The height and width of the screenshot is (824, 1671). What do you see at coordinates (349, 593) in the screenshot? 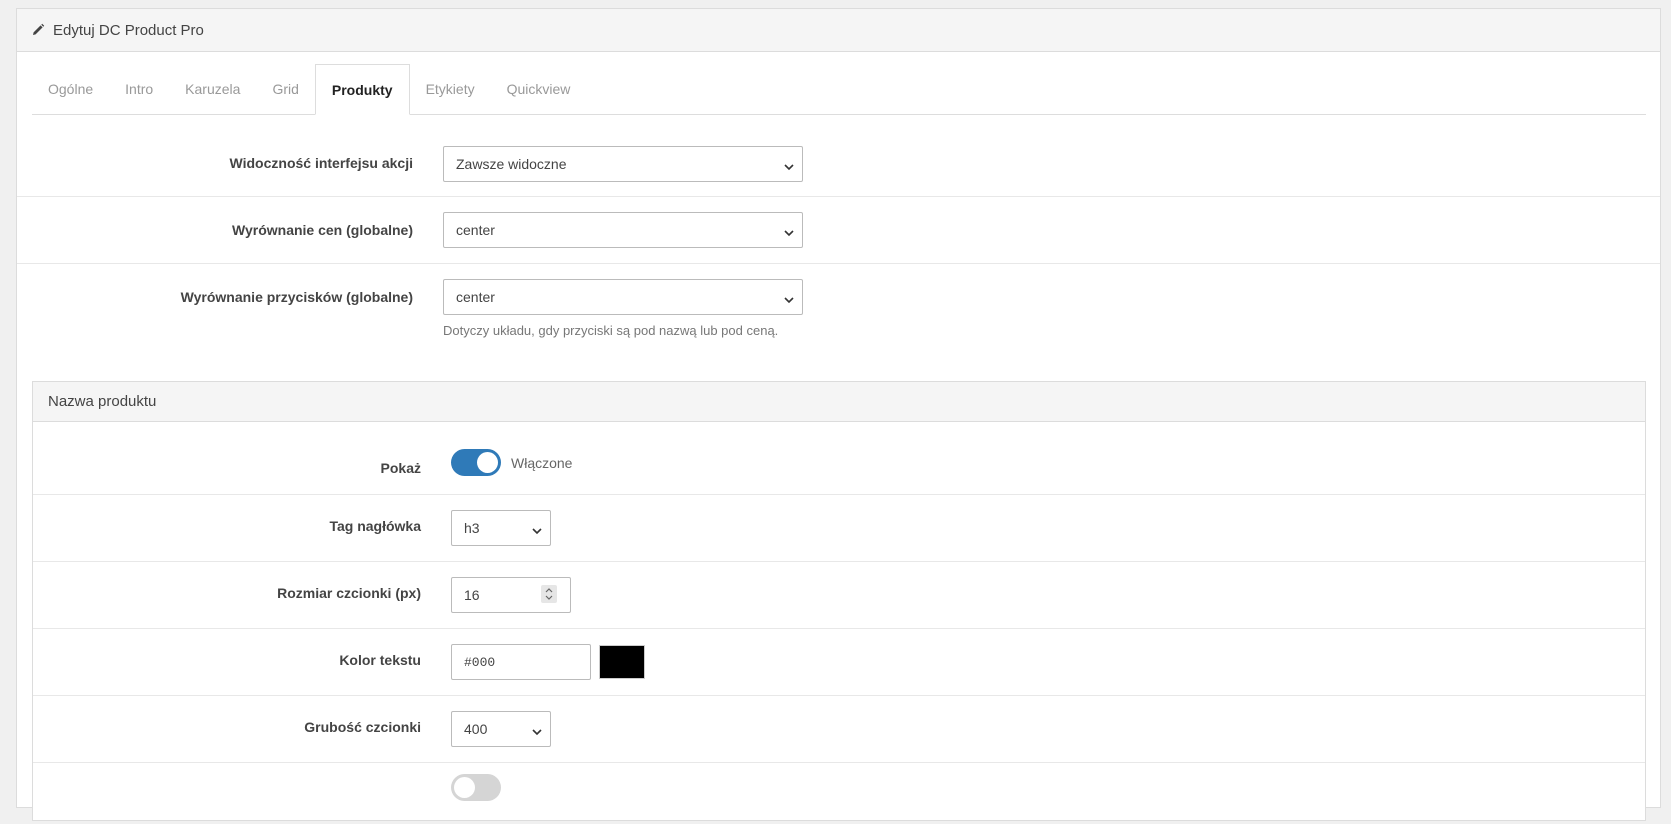
I see `font-size-label: Rozmiar czcionki (px)` at bounding box center [349, 593].